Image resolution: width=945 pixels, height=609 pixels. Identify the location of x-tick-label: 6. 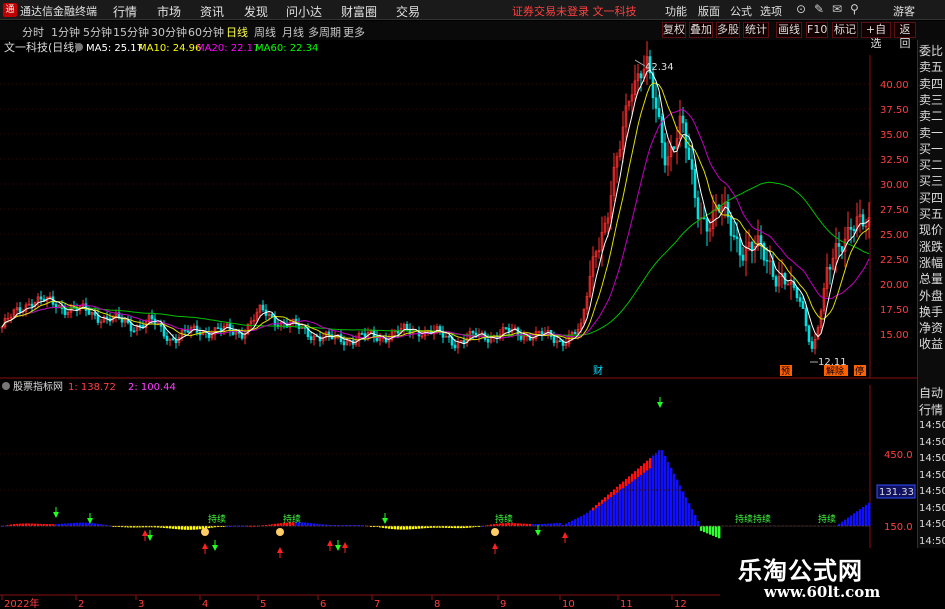
(323, 604).